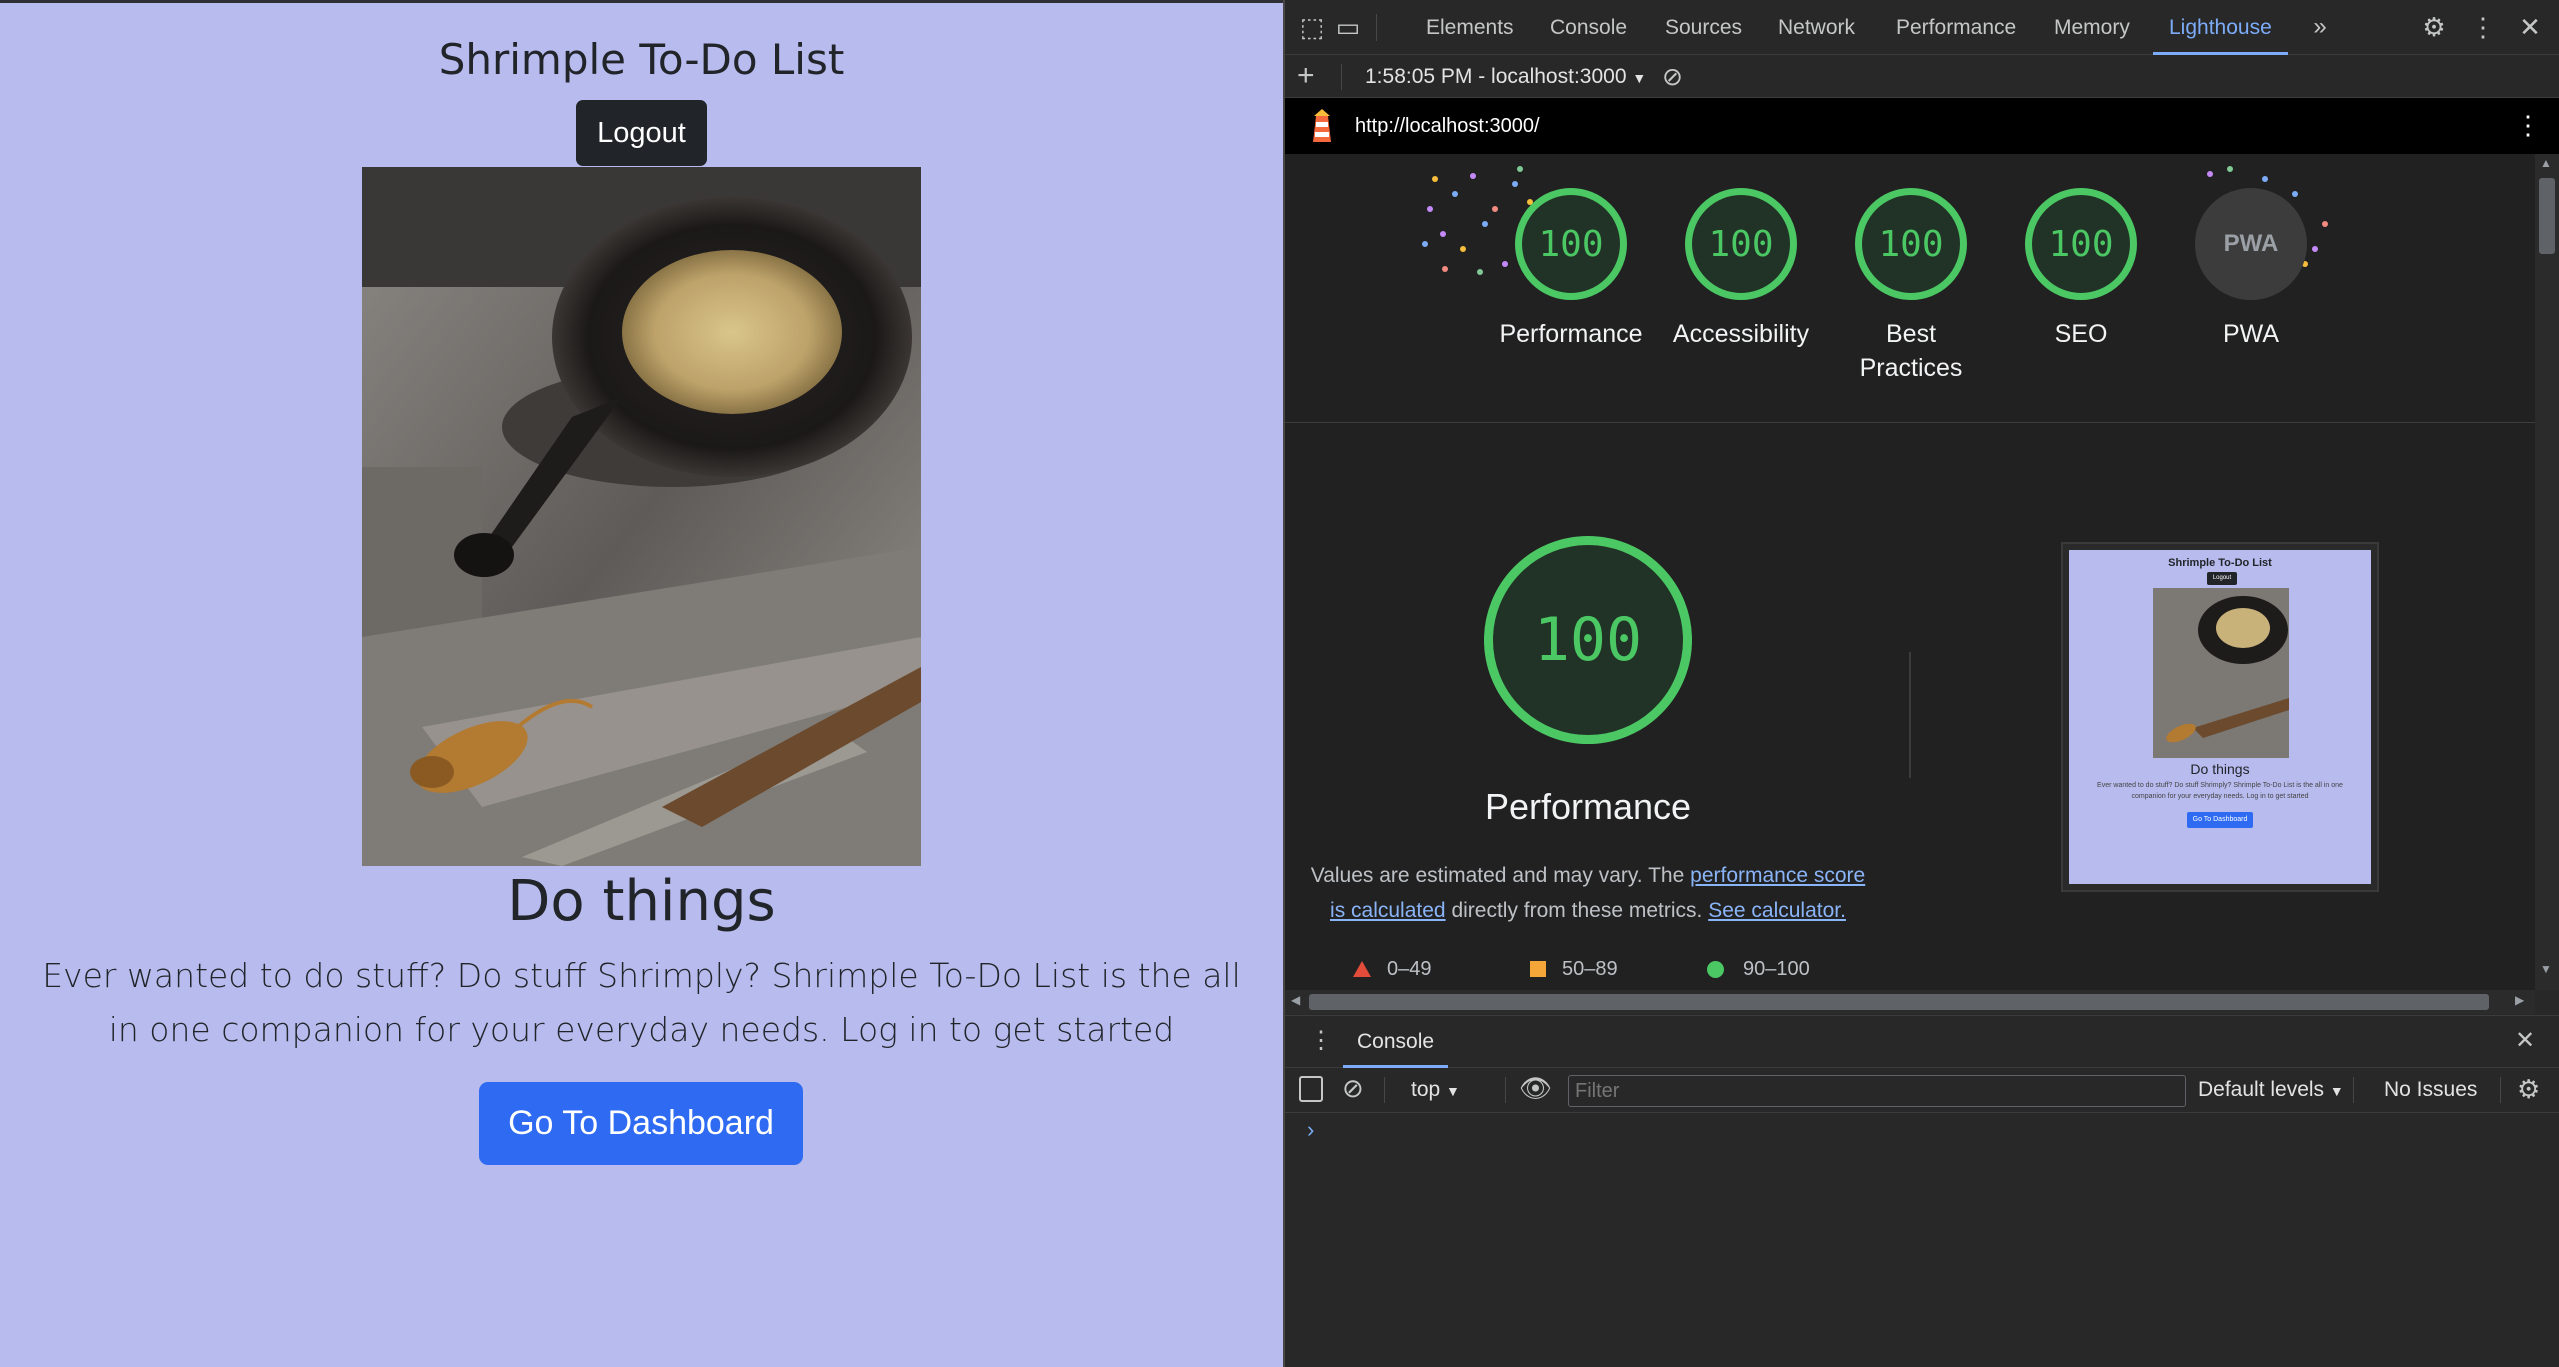 The width and height of the screenshot is (2559, 1367). What do you see at coordinates (1497, 875) in the screenshot?
I see `performance-note-text: Values are estimated and may vary. The` at bounding box center [1497, 875].